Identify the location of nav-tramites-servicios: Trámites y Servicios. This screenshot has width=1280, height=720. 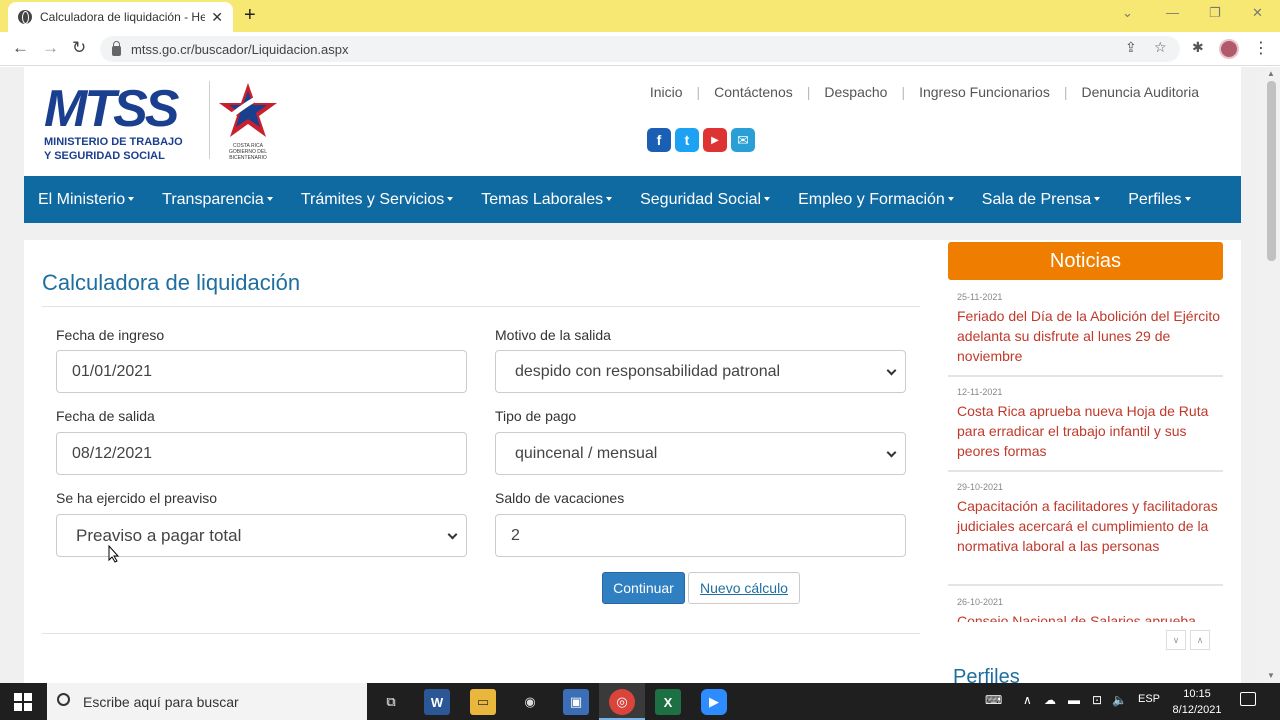
(377, 200).